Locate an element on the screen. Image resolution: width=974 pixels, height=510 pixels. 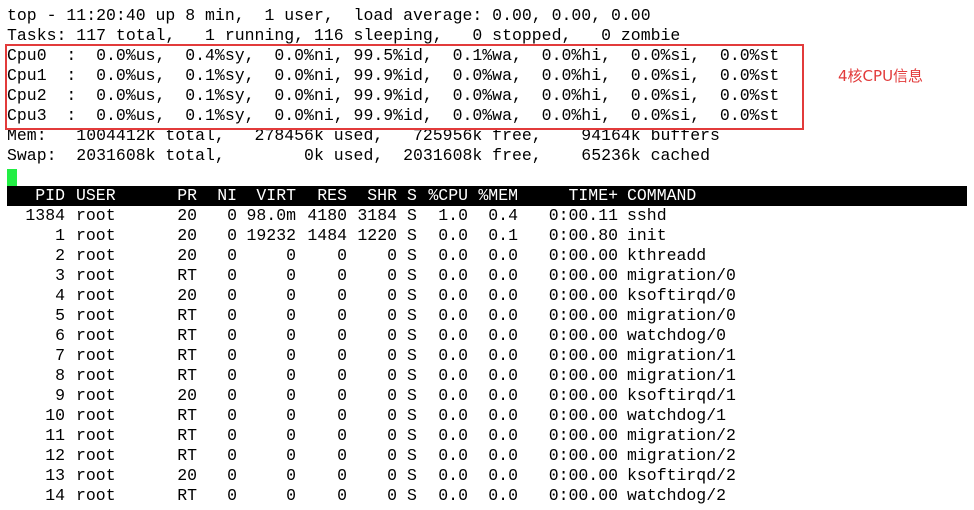
table-row: 11 root RT 0 0 0 0 S 0.0 0.0 0:00.00 migration/2 is located at coordinates (487, 436).